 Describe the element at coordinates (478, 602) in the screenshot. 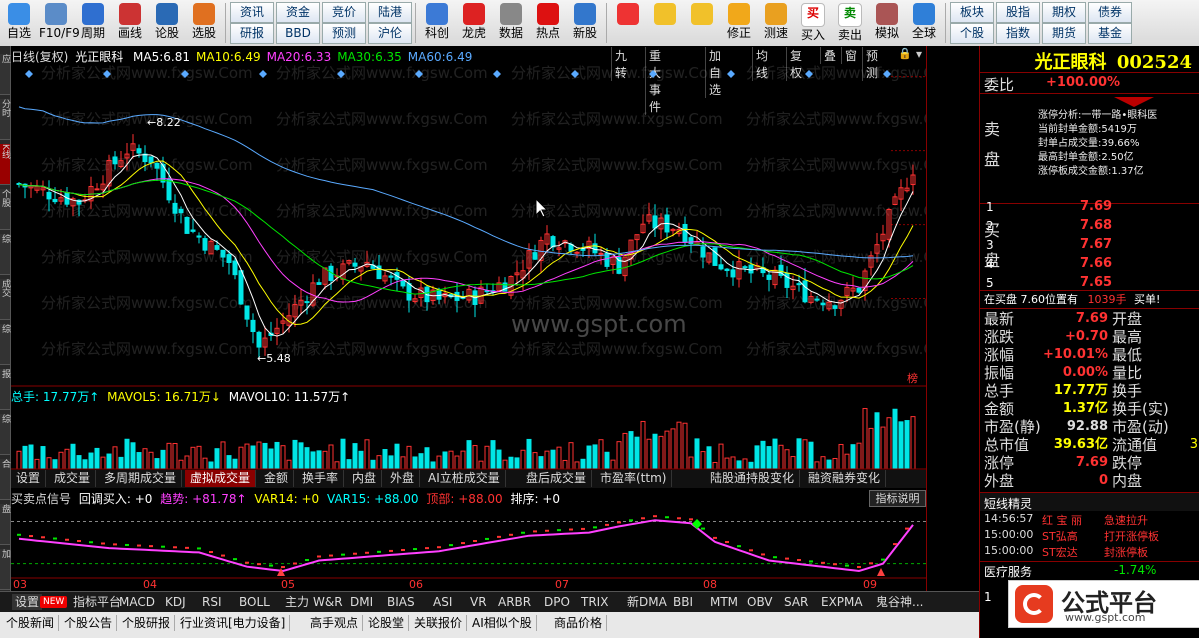

I see `indicator-tab: VR` at that location.